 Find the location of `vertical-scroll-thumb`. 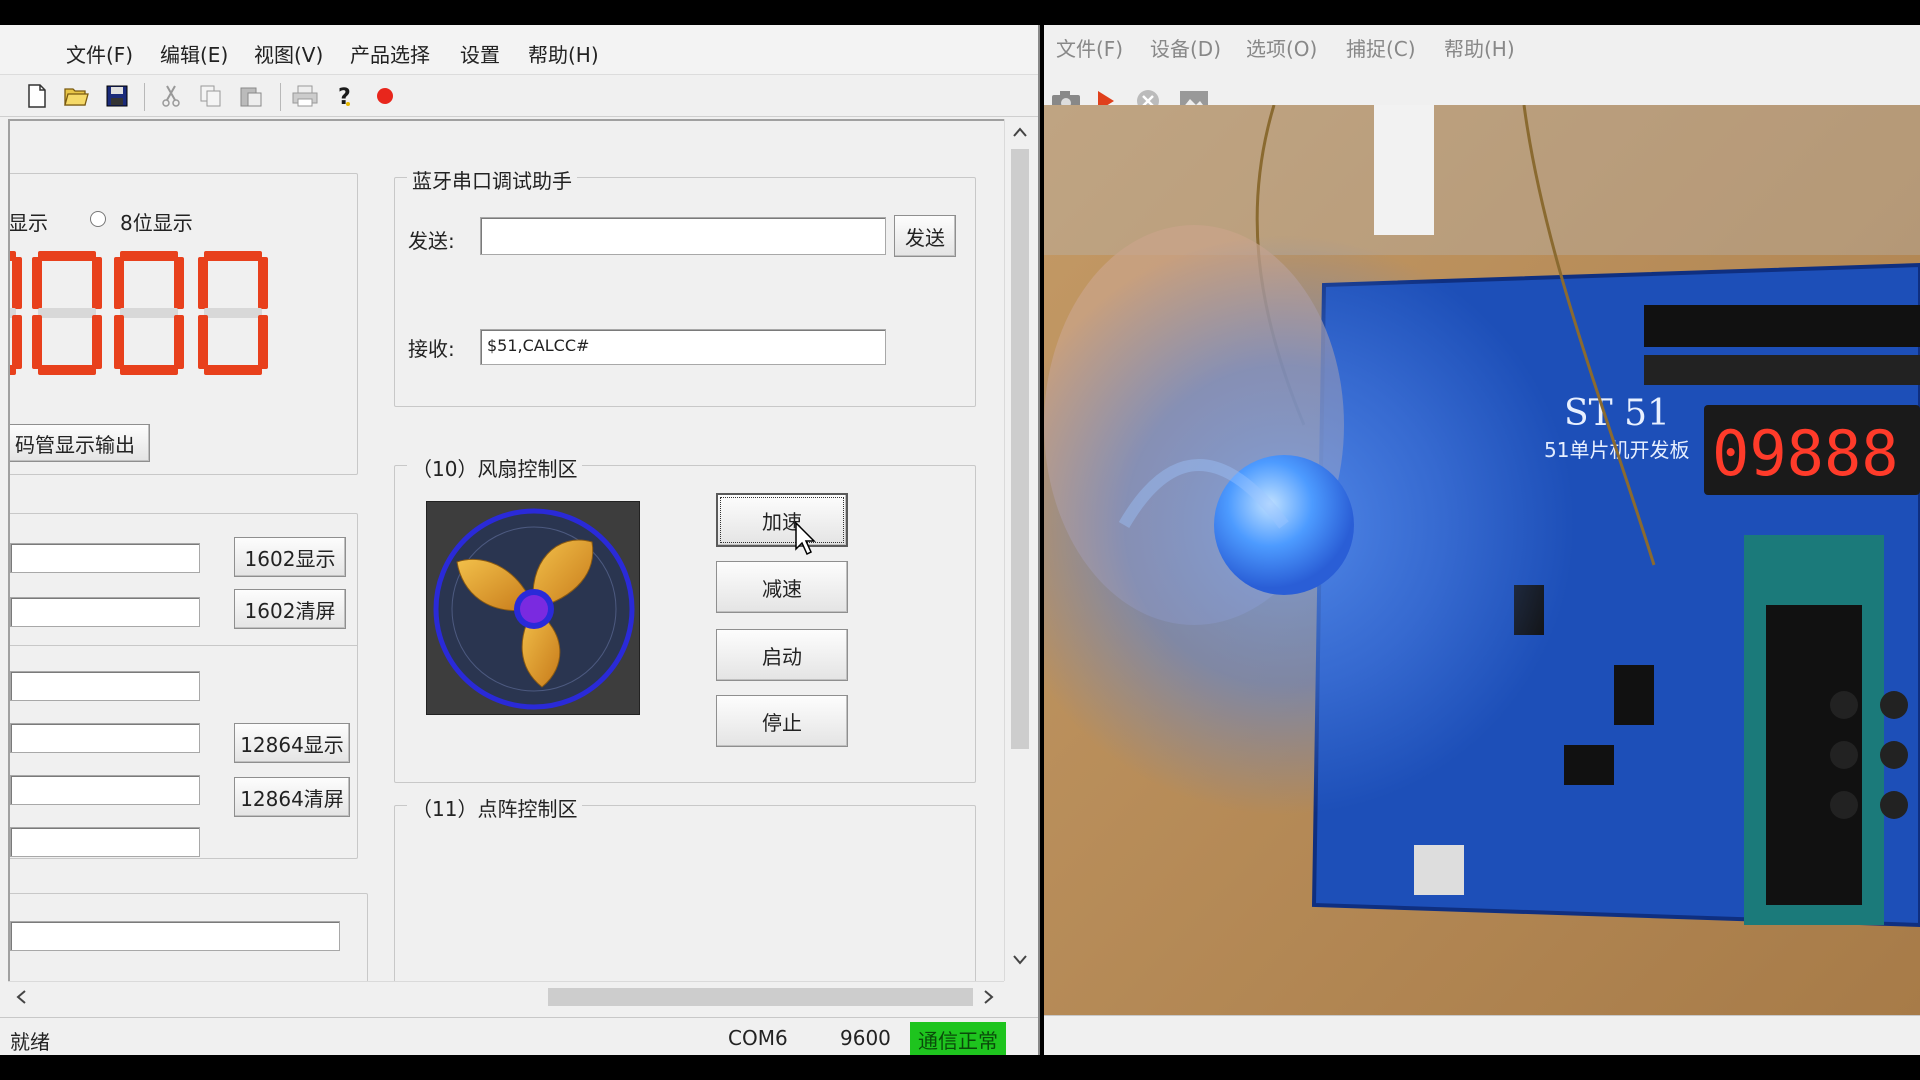

vertical-scroll-thumb is located at coordinates (1020, 449).